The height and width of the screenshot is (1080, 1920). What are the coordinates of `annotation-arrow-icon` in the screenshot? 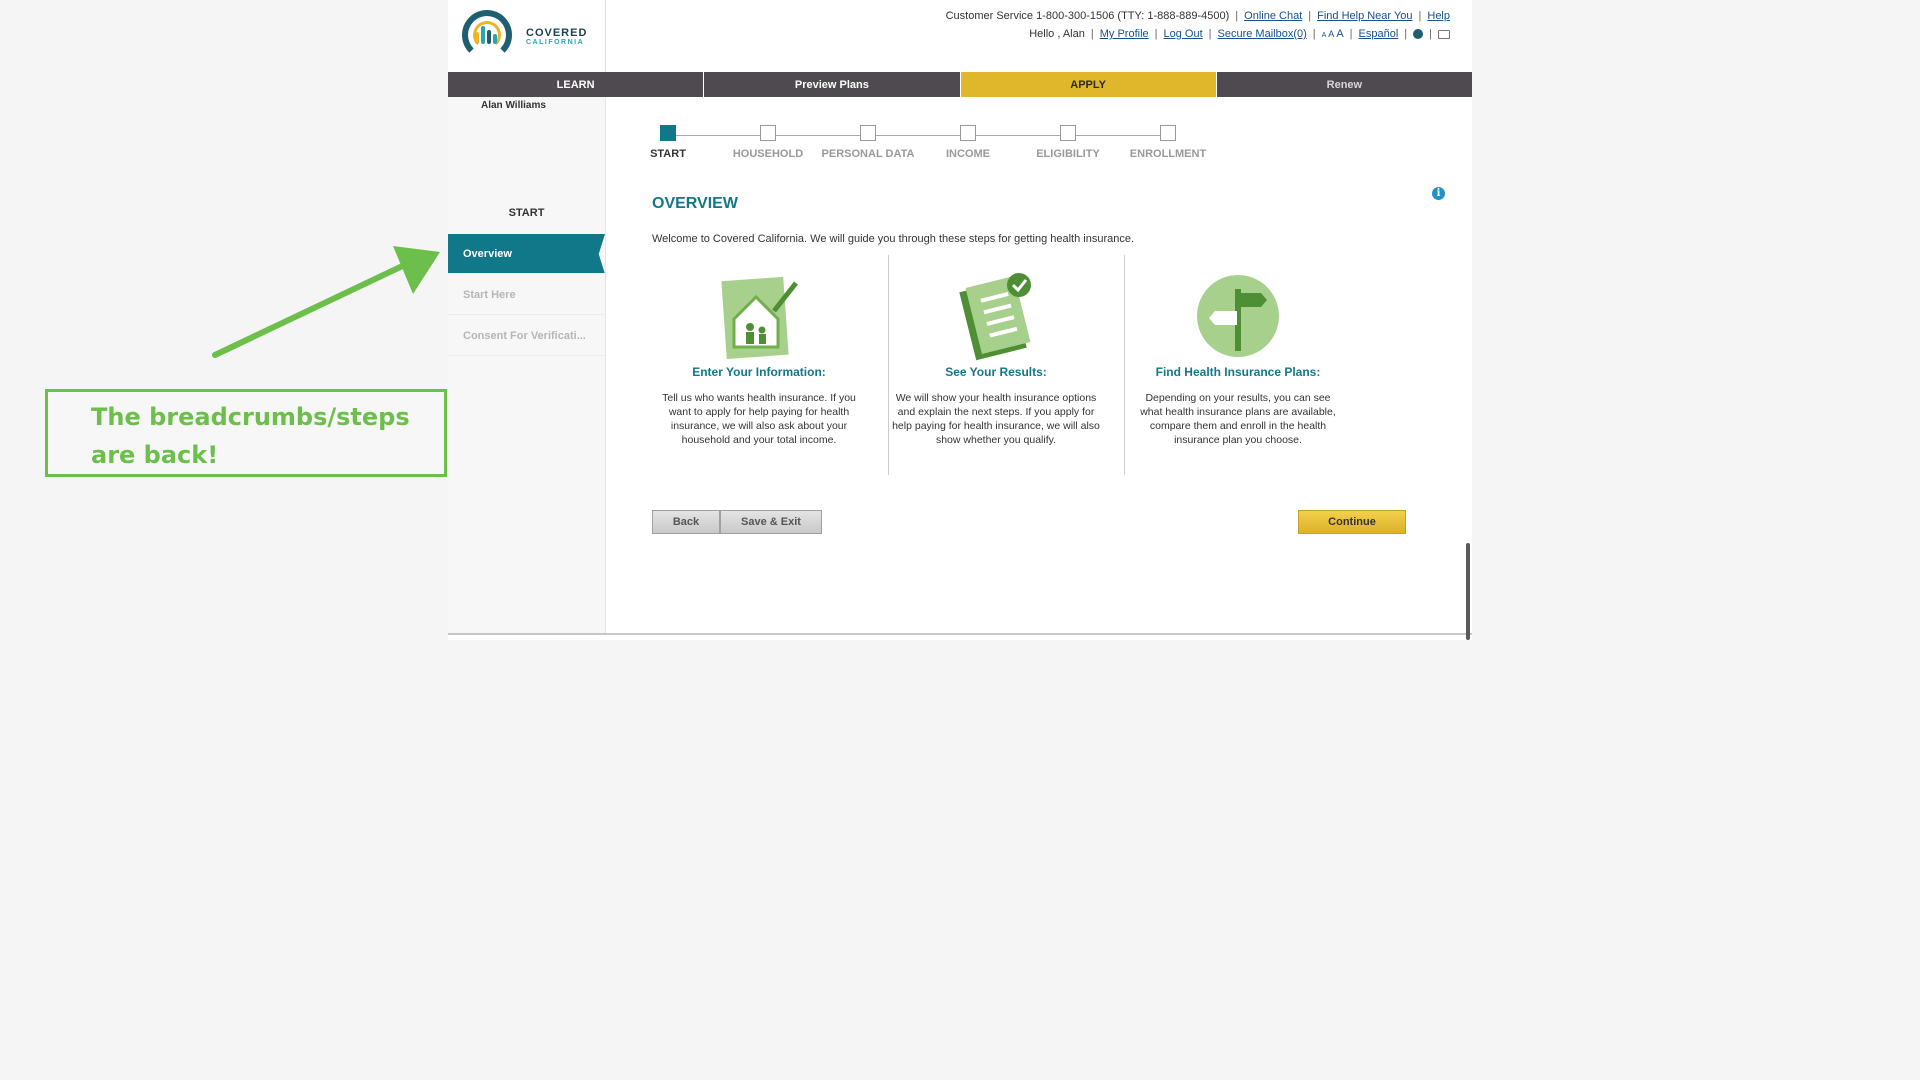 It's located at (326, 302).